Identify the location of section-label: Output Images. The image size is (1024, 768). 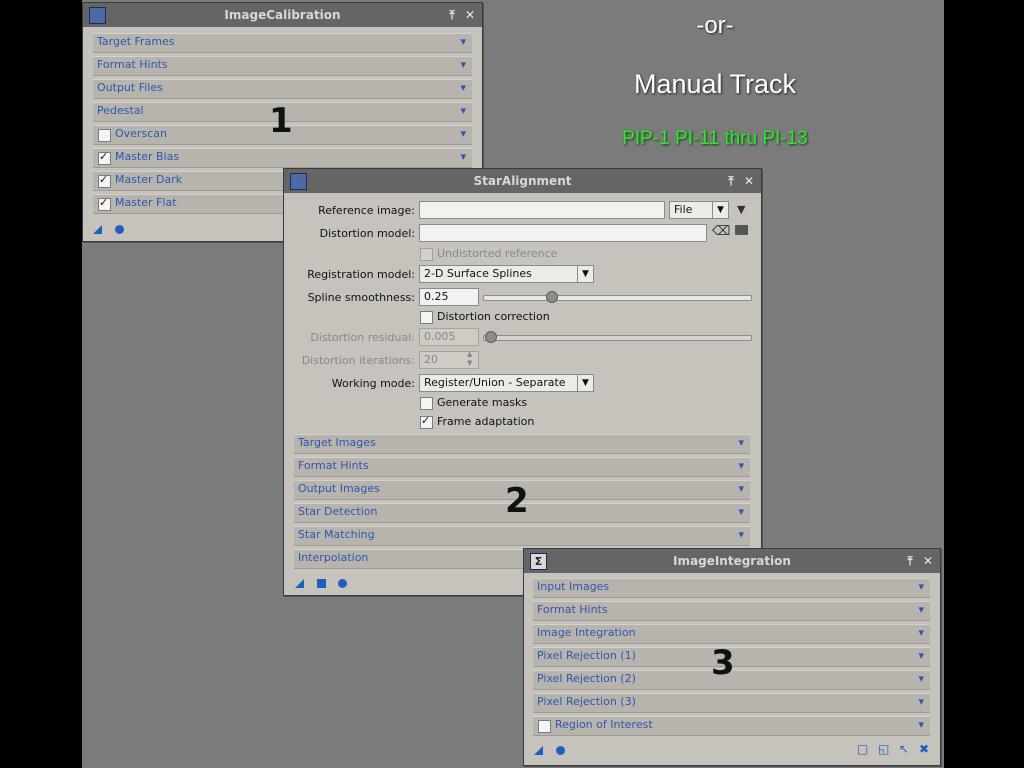
(339, 488).